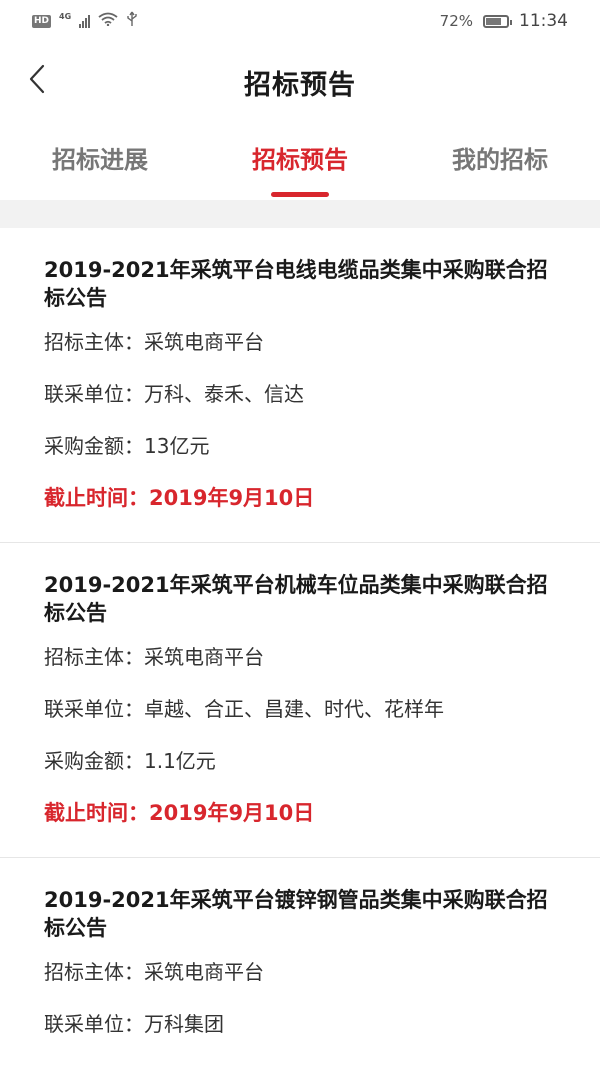  Describe the element at coordinates (300, 761) in the screenshot. I see `amount-row: 采购金额： 1.1亿元` at that location.